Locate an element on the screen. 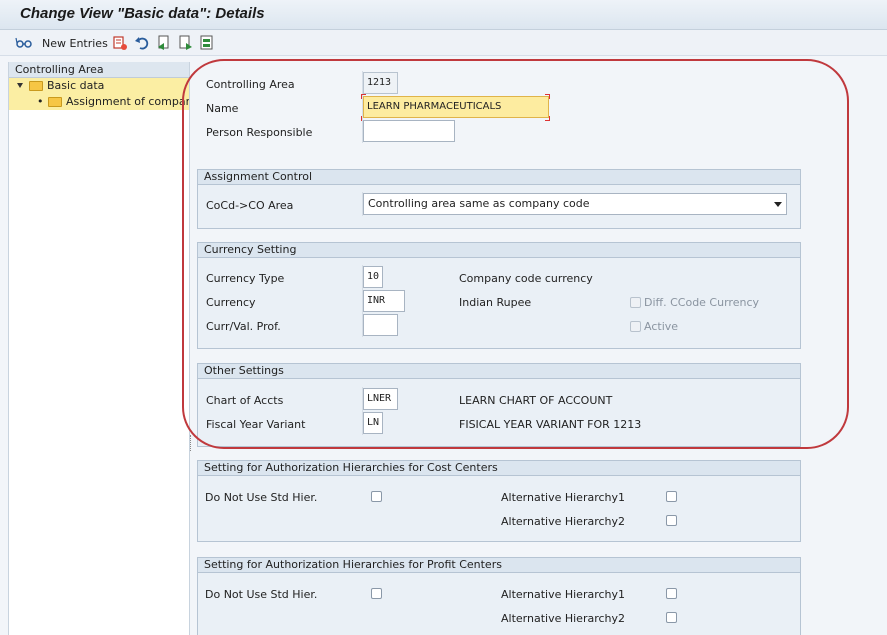 Image resolution: width=887 pixels, height=635 pixels. new-entries-button: New Entries is located at coordinates (75, 43).